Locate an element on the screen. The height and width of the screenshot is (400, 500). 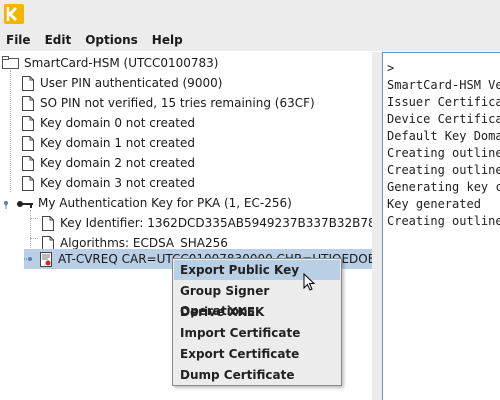
tree-node-key-domain-3: Key domain 3 not created is located at coordinates (108, 183).